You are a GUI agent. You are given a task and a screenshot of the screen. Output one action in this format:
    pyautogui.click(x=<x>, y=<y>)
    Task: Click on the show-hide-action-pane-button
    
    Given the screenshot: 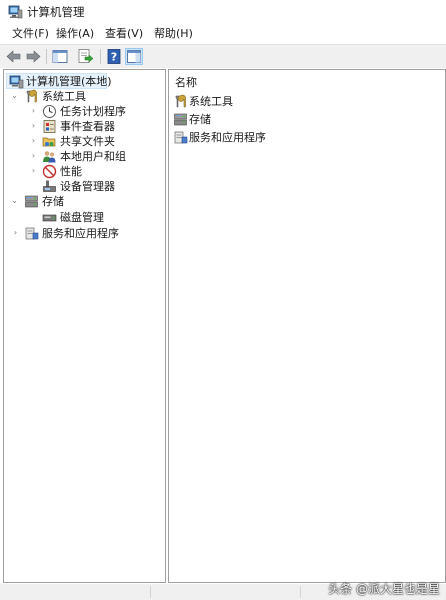 What is the action you would take?
    pyautogui.click(x=134, y=56)
    